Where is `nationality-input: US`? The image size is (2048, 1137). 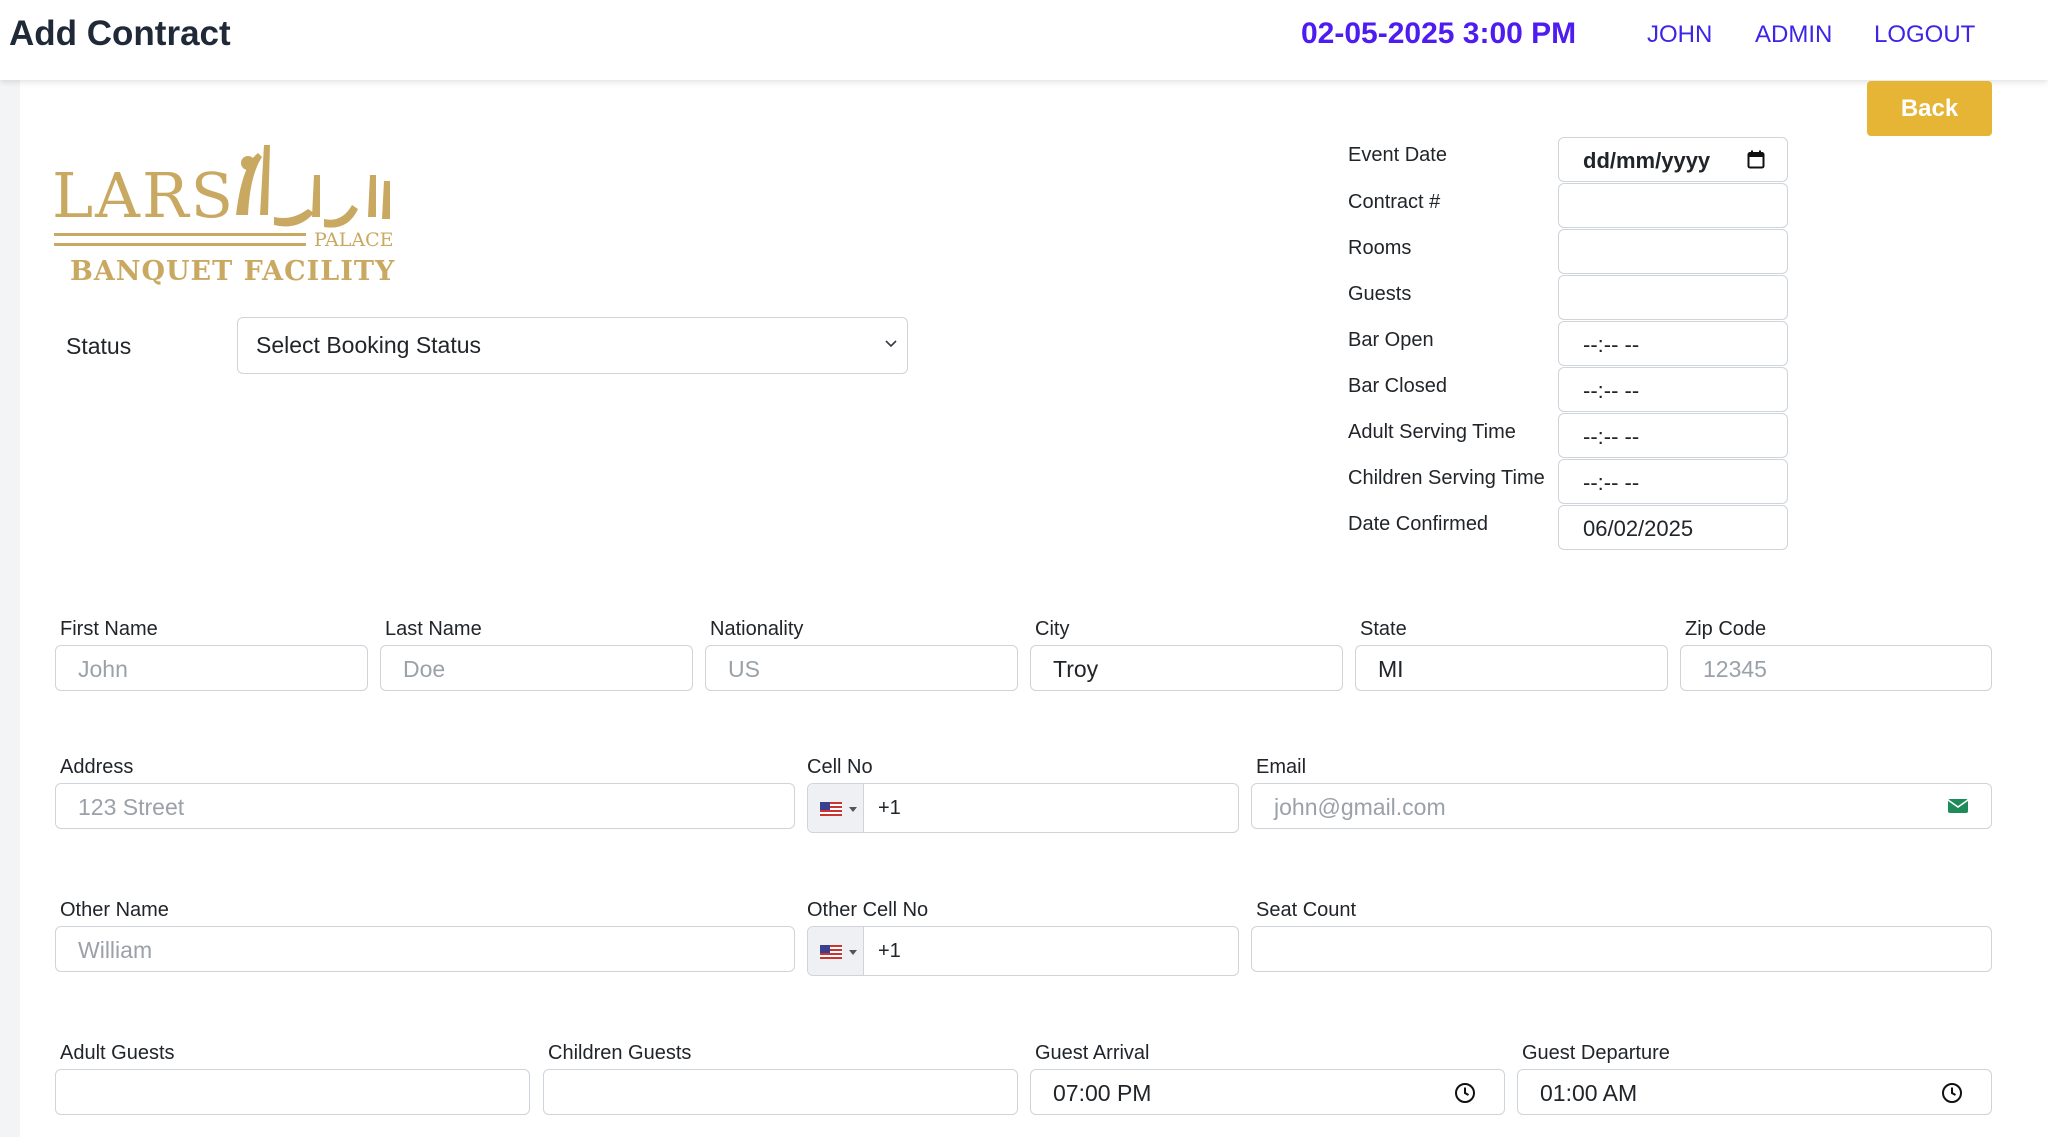 nationality-input: US is located at coordinates (861, 668).